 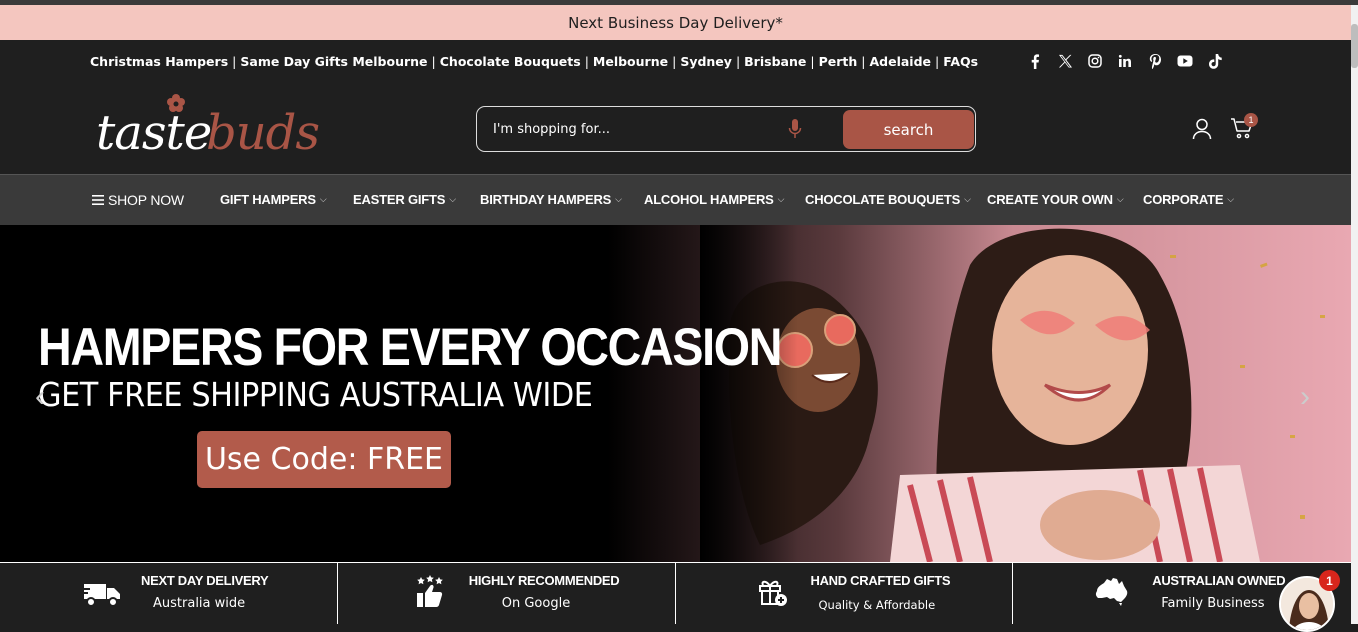 What do you see at coordinates (633, 129) in the screenshot?
I see `search-input` at bounding box center [633, 129].